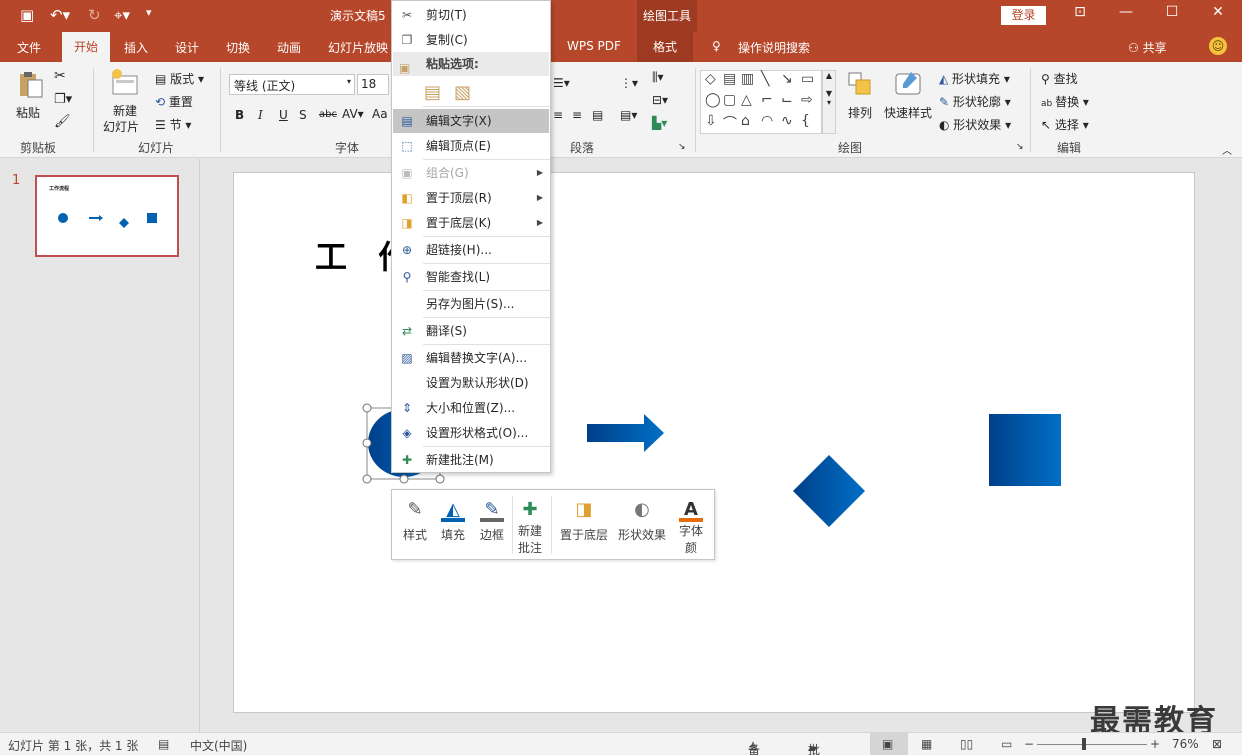 Image resolution: width=1242 pixels, height=755 pixels. What do you see at coordinates (730, 123) in the screenshot?
I see `shape-curve-icon: ⌒` at bounding box center [730, 123].